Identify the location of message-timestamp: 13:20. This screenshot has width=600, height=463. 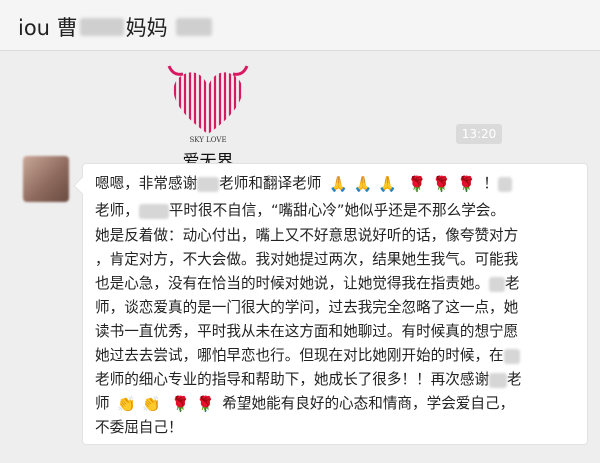
(479, 134).